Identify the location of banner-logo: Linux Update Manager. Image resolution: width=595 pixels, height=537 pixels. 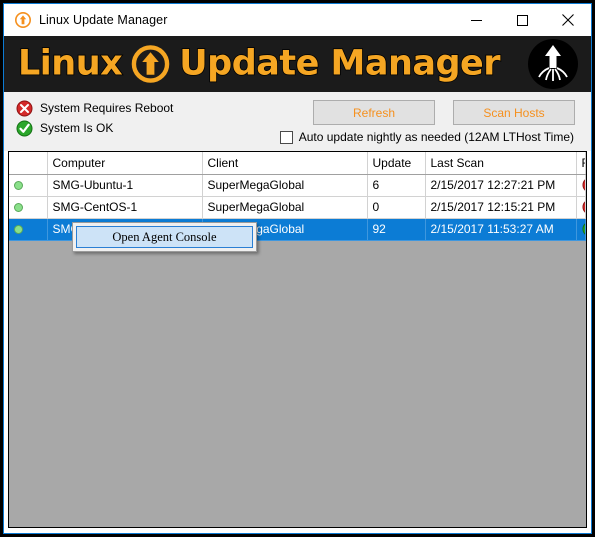
(259, 63).